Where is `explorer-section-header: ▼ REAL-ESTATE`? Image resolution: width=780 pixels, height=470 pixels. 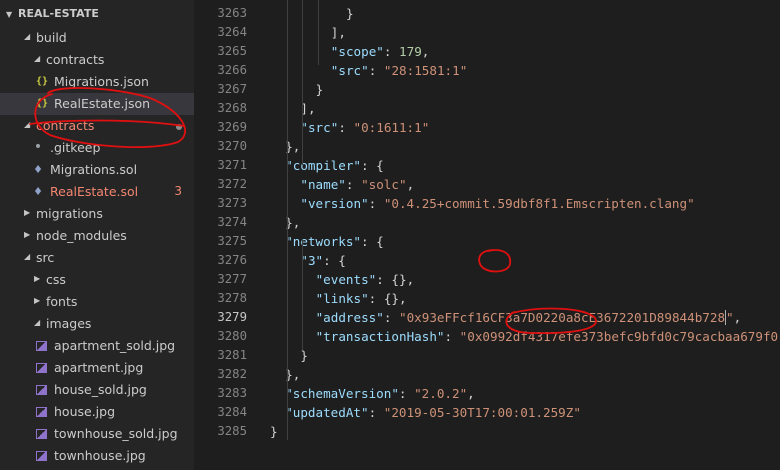
explorer-section-header: ▼ REAL-ESTATE is located at coordinates (97, 15).